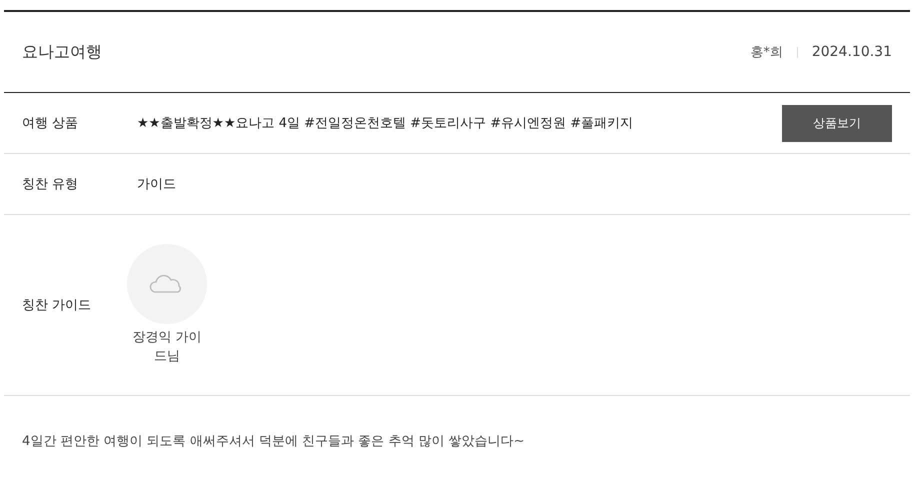  I want to click on view-product-button: 상품보기, so click(837, 123).